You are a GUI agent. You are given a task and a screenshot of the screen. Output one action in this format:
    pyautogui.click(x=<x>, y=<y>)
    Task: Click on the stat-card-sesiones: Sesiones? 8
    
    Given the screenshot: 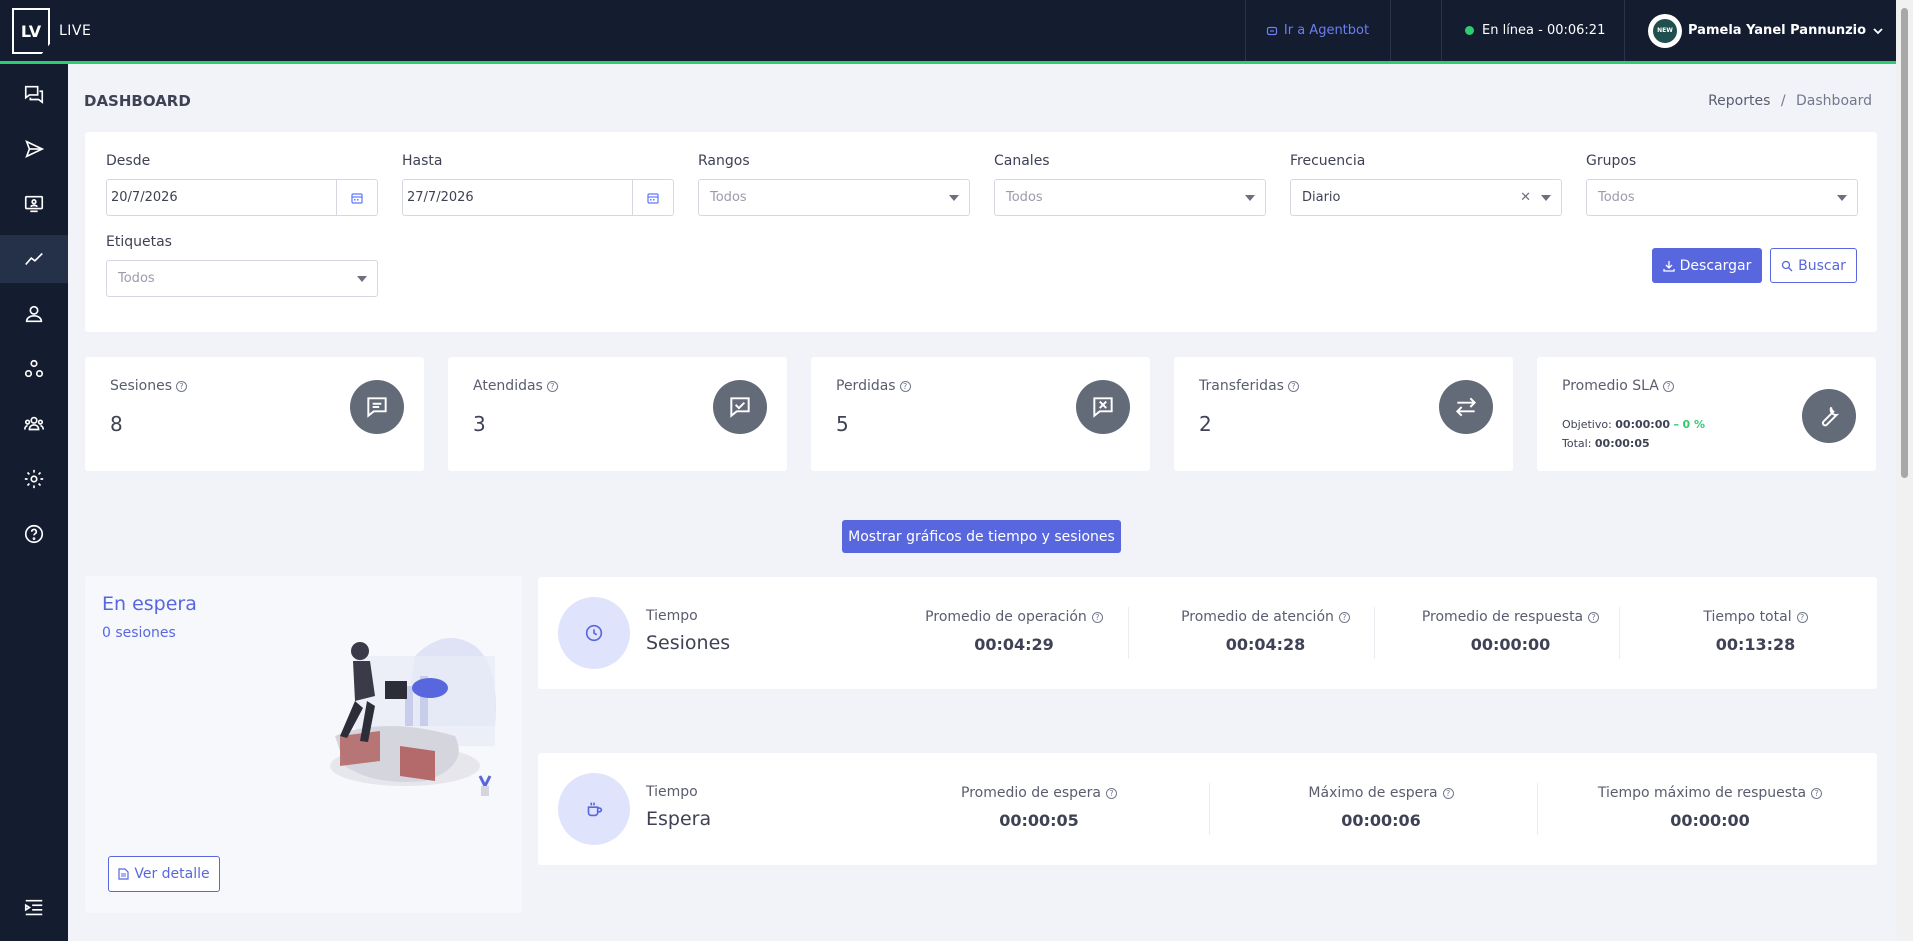 What is the action you would take?
    pyautogui.click(x=254, y=414)
    